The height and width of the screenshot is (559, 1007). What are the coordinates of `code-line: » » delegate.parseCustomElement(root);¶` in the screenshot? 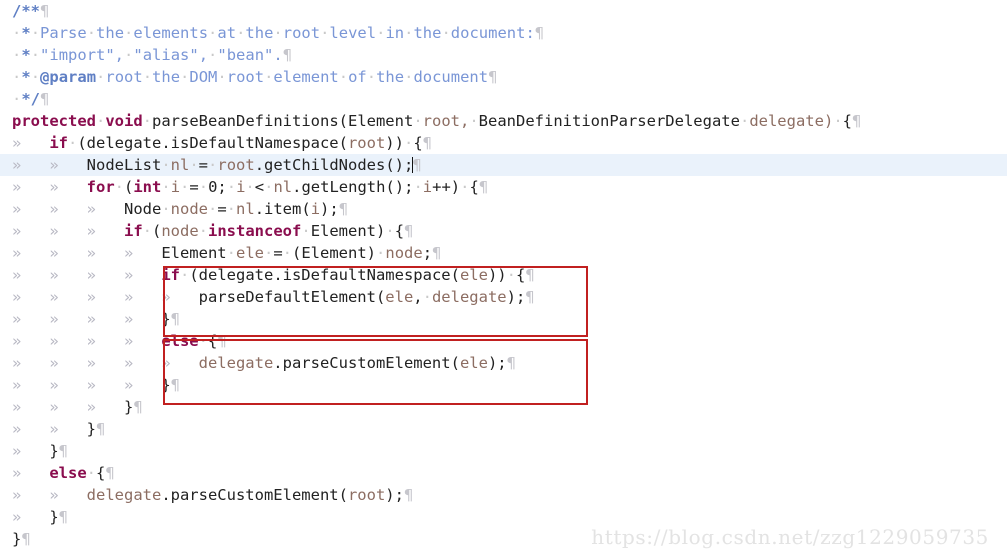 It's located at (503, 495).